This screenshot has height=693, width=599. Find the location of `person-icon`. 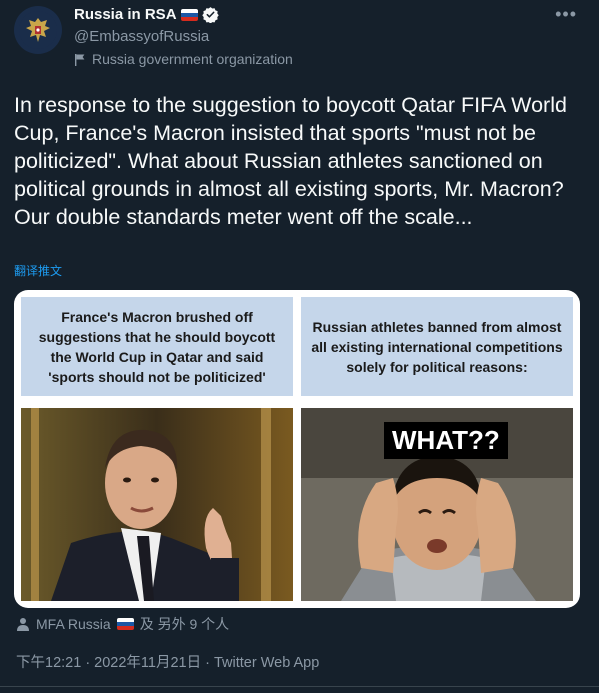

person-icon is located at coordinates (23, 624).